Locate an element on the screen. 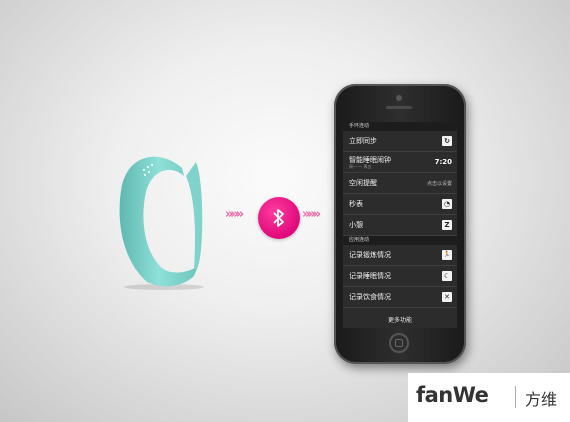 The width and height of the screenshot is (570, 422). home-button is located at coordinates (399, 343).